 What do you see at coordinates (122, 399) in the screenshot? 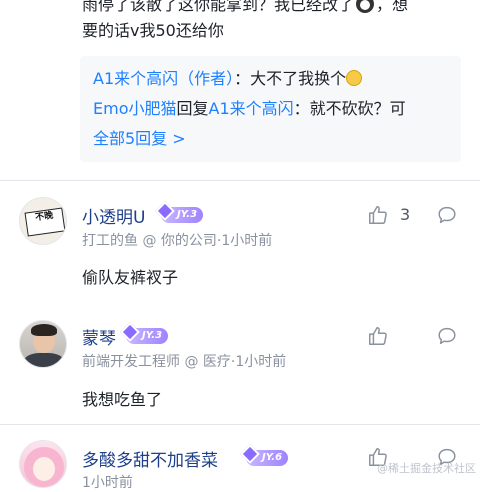
I see `comment-text: 我想吃鱼了` at bounding box center [122, 399].